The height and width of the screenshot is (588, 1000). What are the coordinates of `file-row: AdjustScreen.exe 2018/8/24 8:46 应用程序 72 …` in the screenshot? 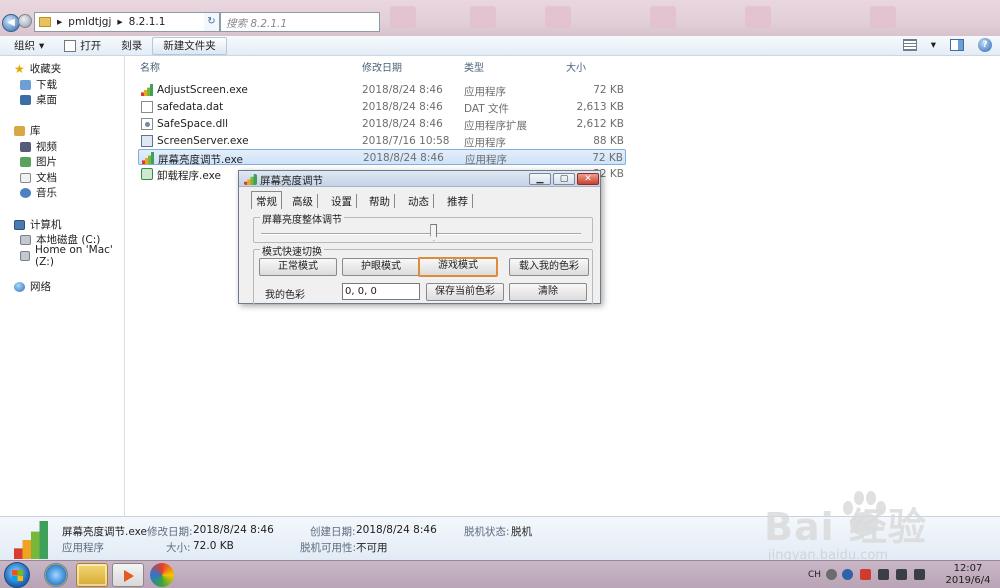 It's located at (382, 90).